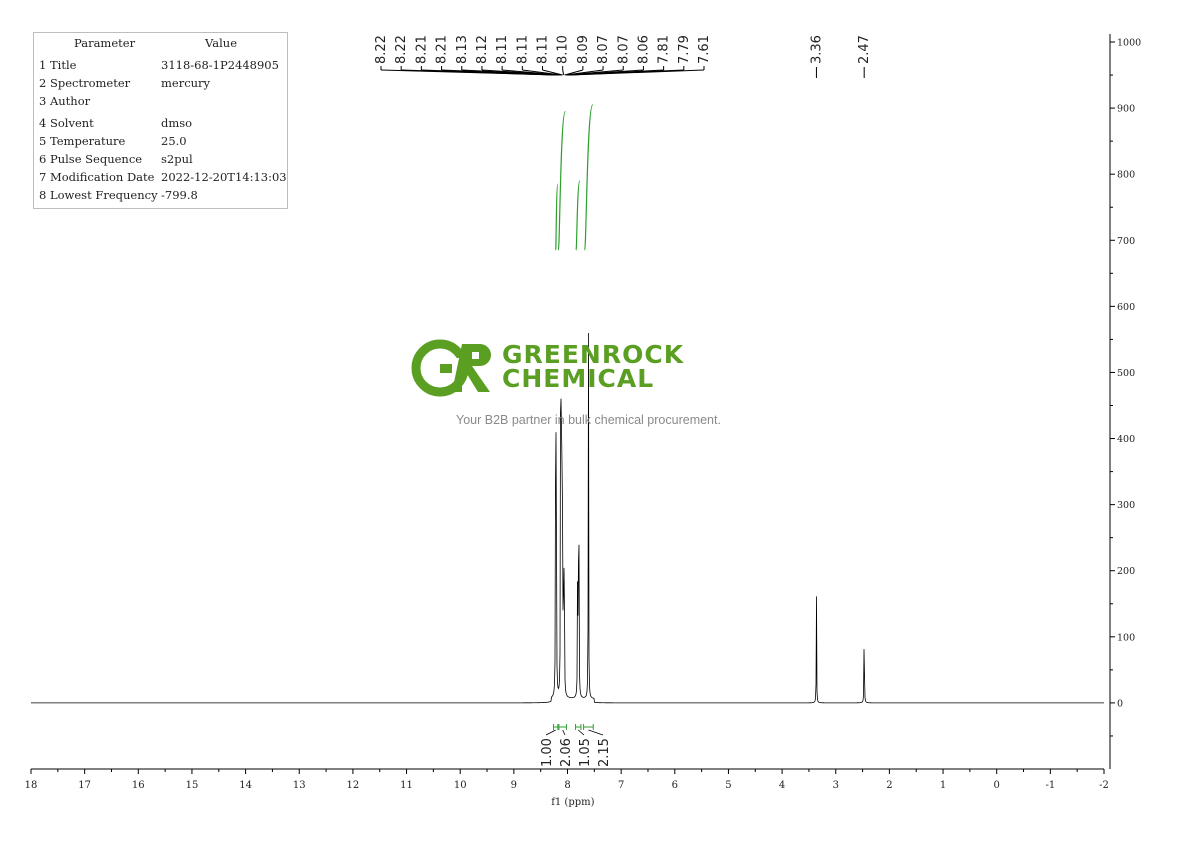  I want to click on param-value: 2022-12-20T14:13:03, so click(224, 177).